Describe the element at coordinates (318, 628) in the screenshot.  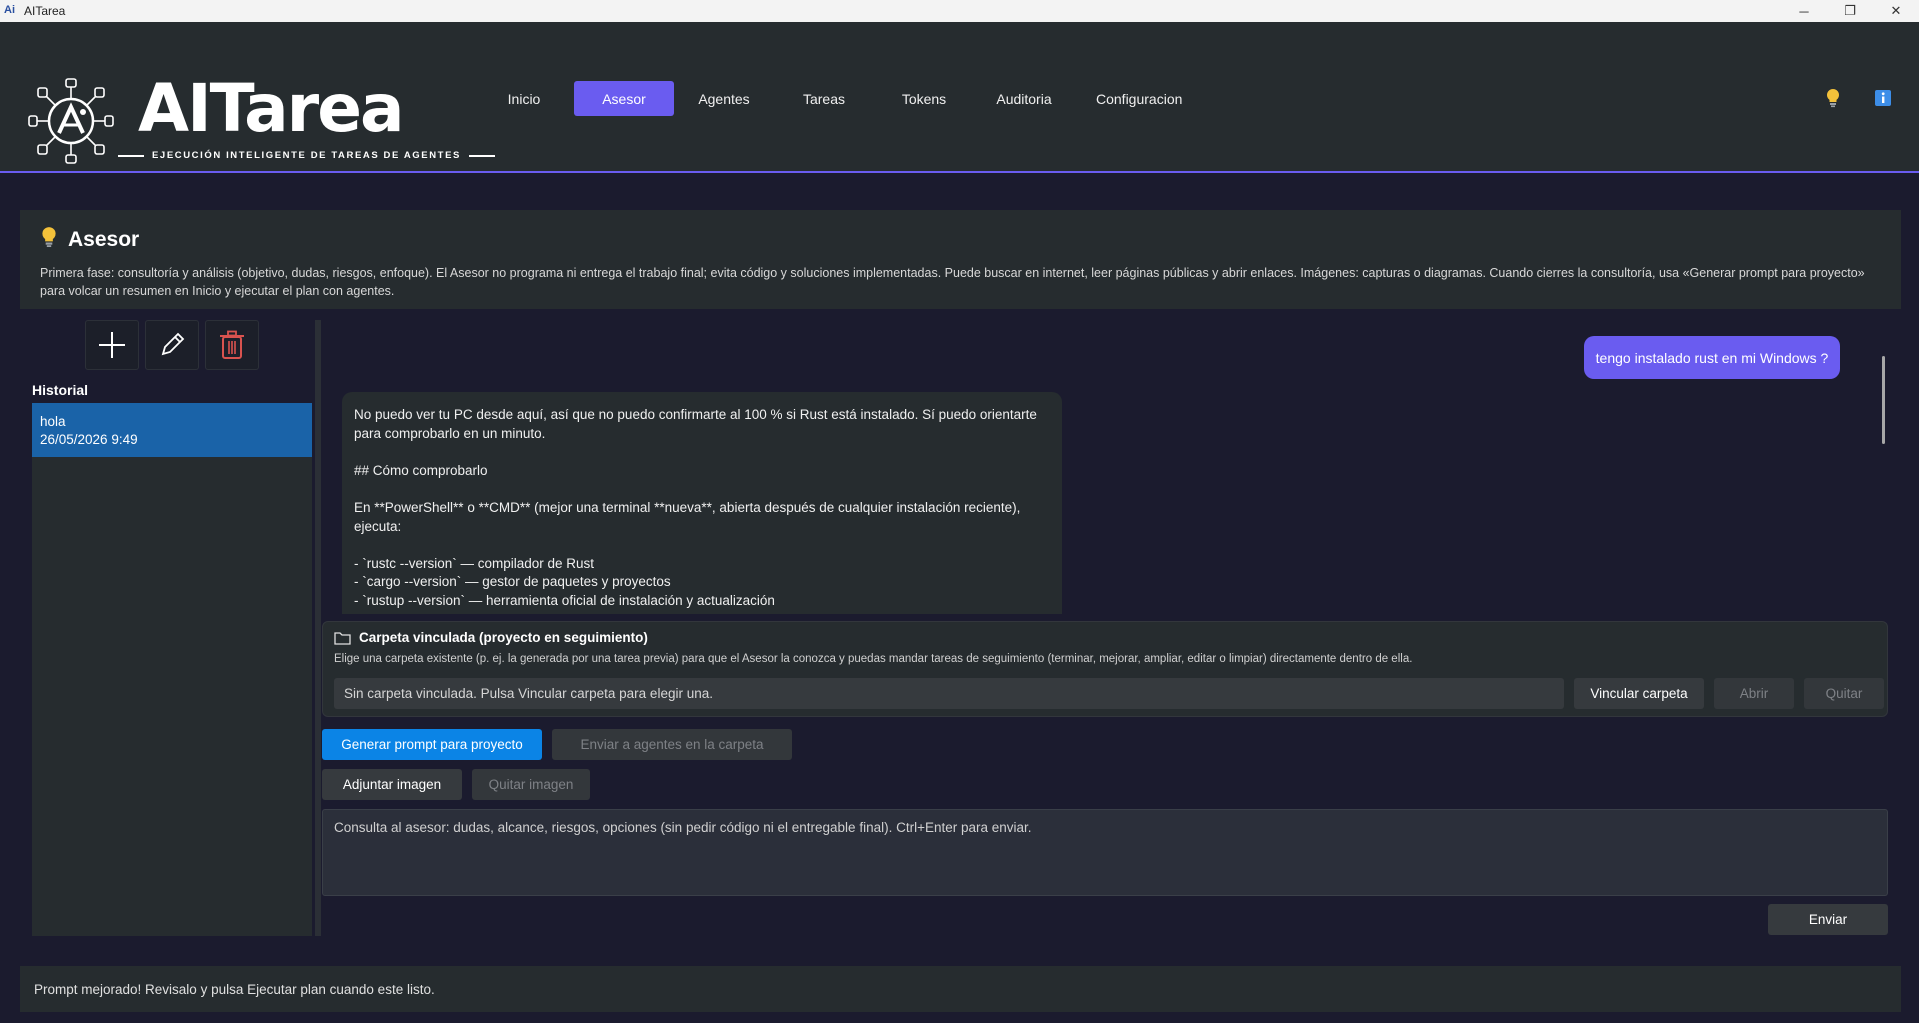
I see `sidebar-scrollbar` at that location.